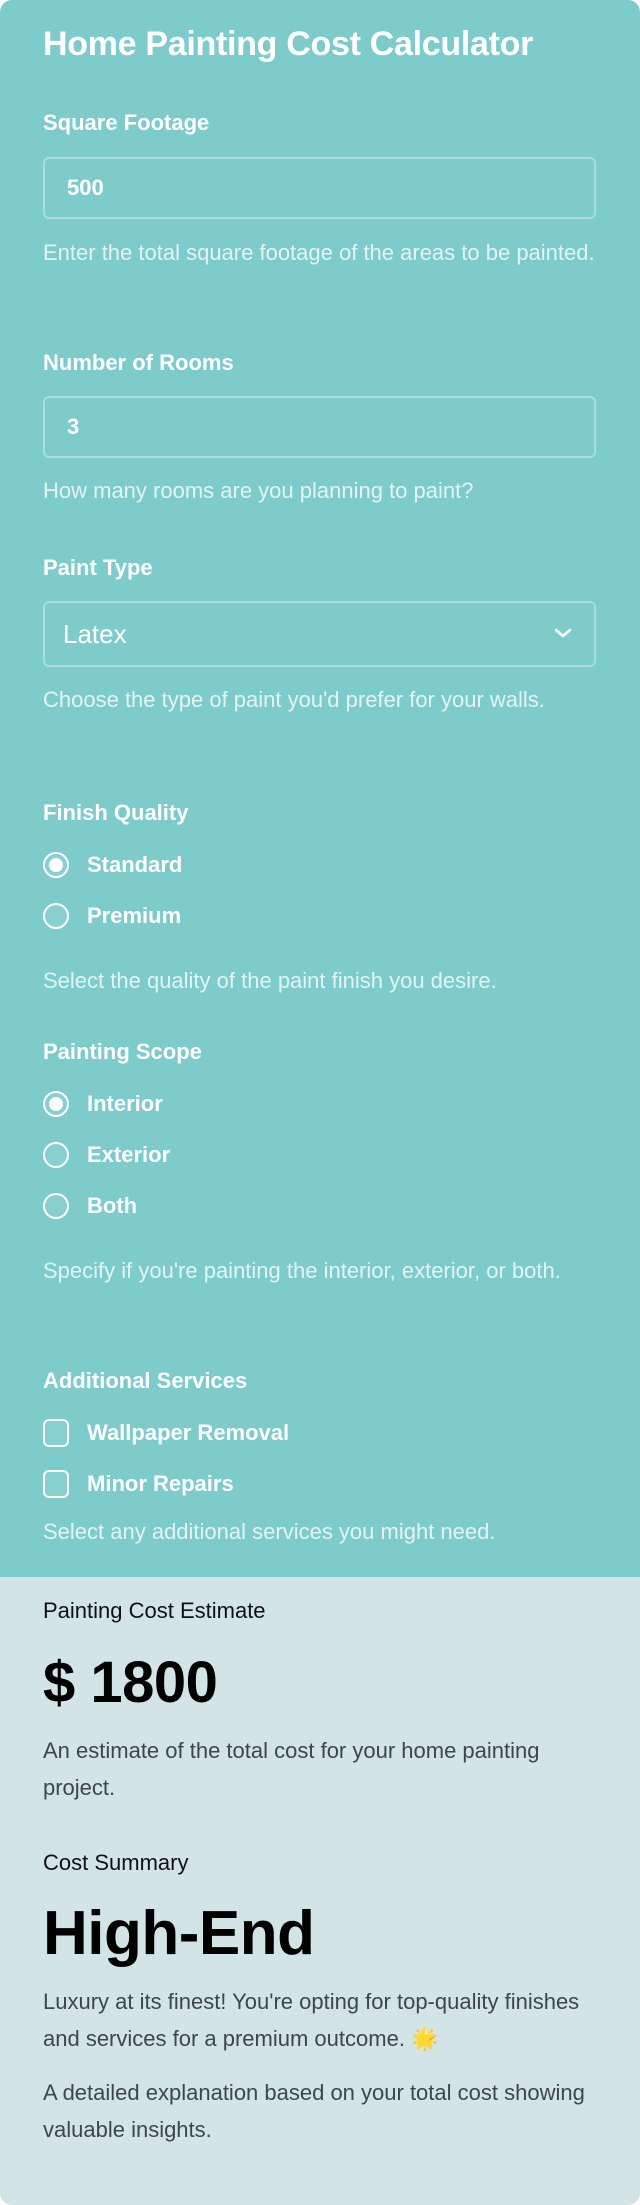 The width and height of the screenshot is (640, 2205). Describe the element at coordinates (188, 1432) in the screenshot. I see `option-label: Wallpaper Removal` at that location.